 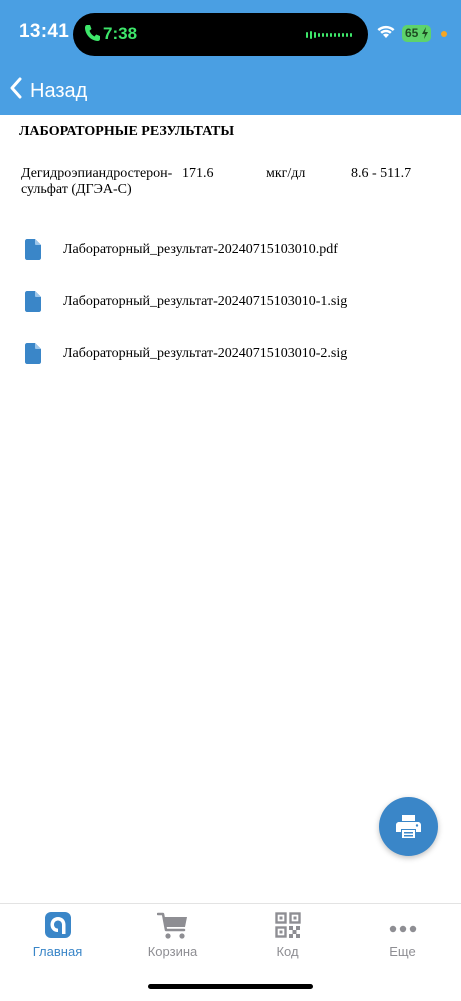 I want to click on print-button, so click(x=408, y=826).